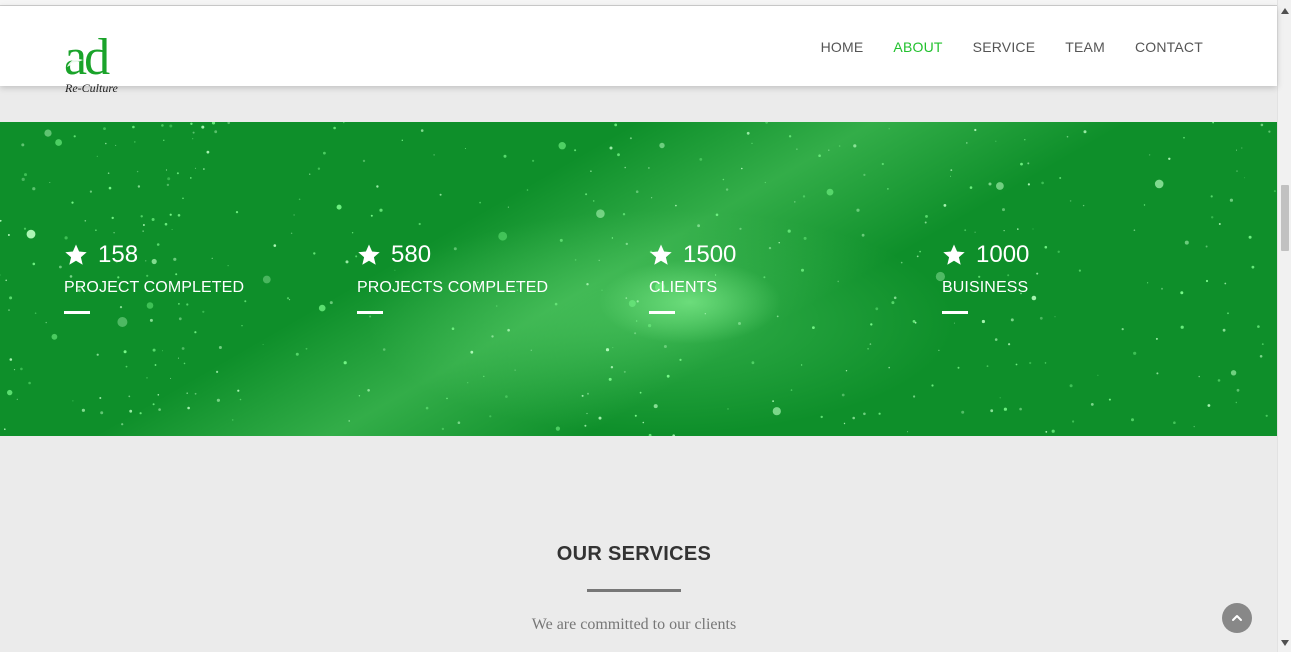  What do you see at coordinates (1169, 47) in the screenshot?
I see `nav-item-contact: CONTACT` at bounding box center [1169, 47].